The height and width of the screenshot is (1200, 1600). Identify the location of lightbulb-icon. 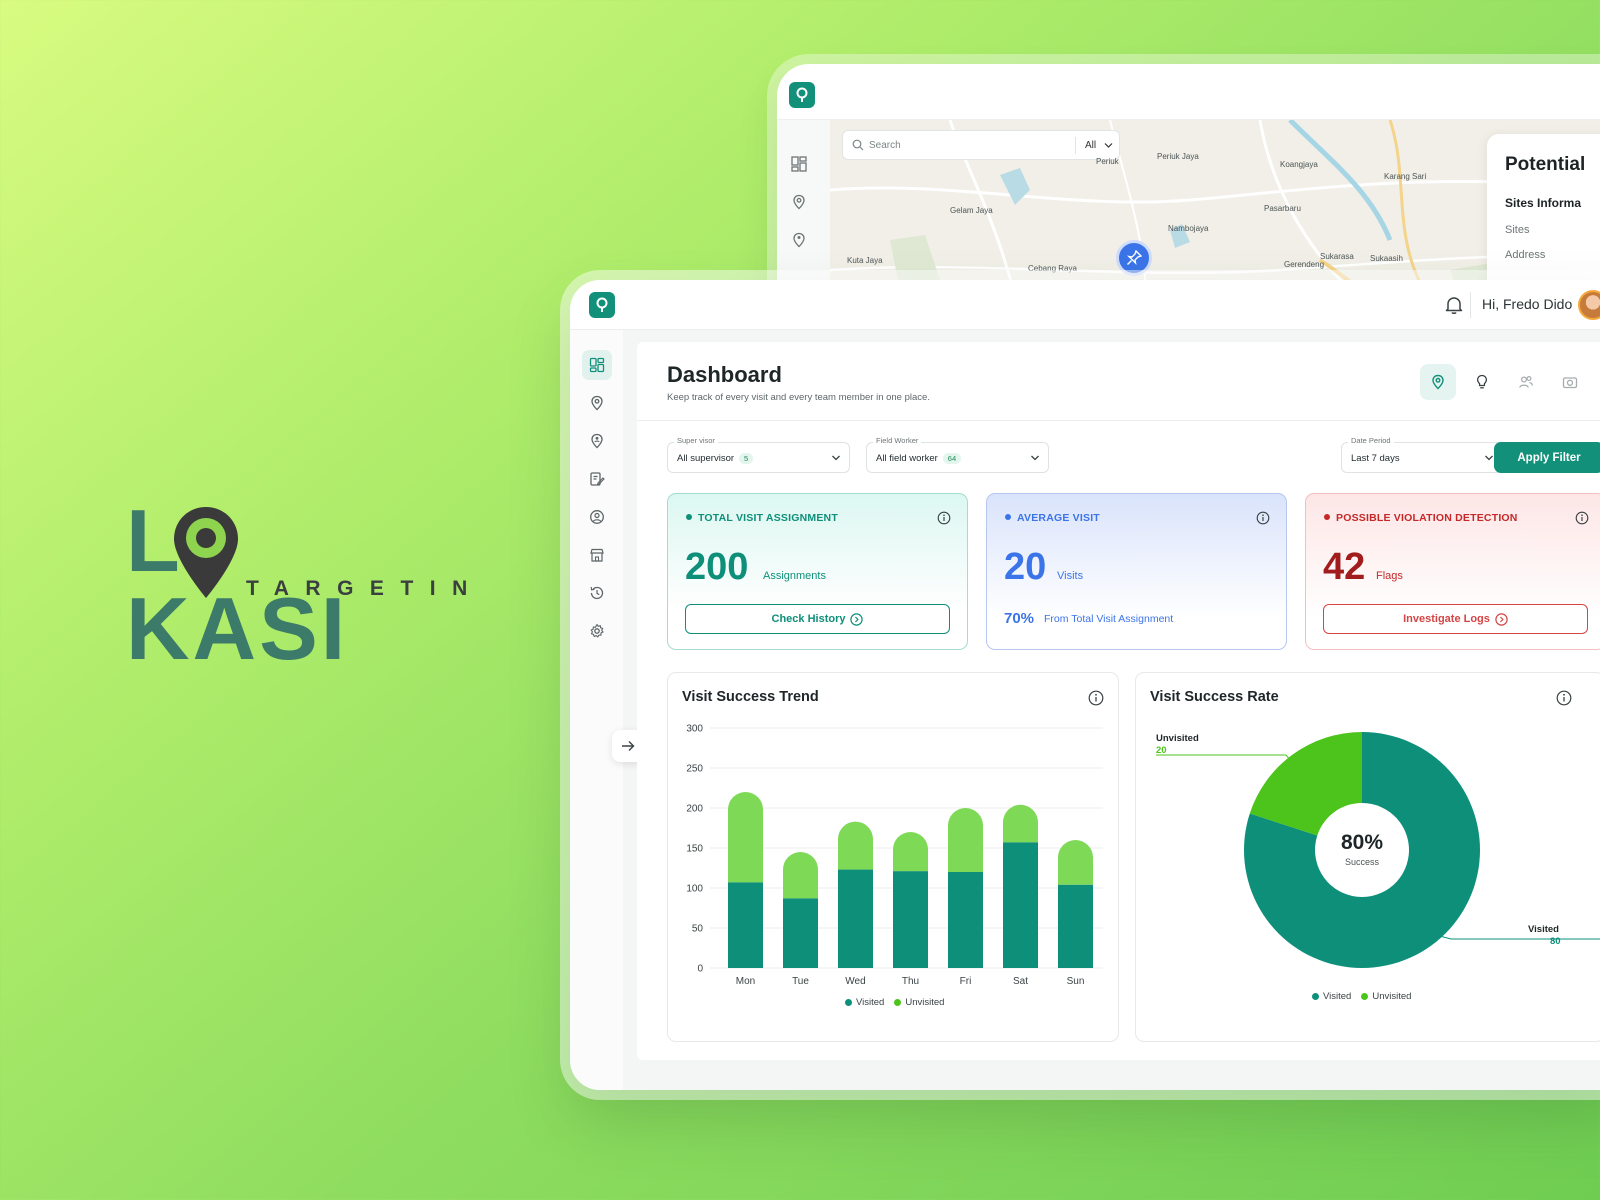
(1482, 381).